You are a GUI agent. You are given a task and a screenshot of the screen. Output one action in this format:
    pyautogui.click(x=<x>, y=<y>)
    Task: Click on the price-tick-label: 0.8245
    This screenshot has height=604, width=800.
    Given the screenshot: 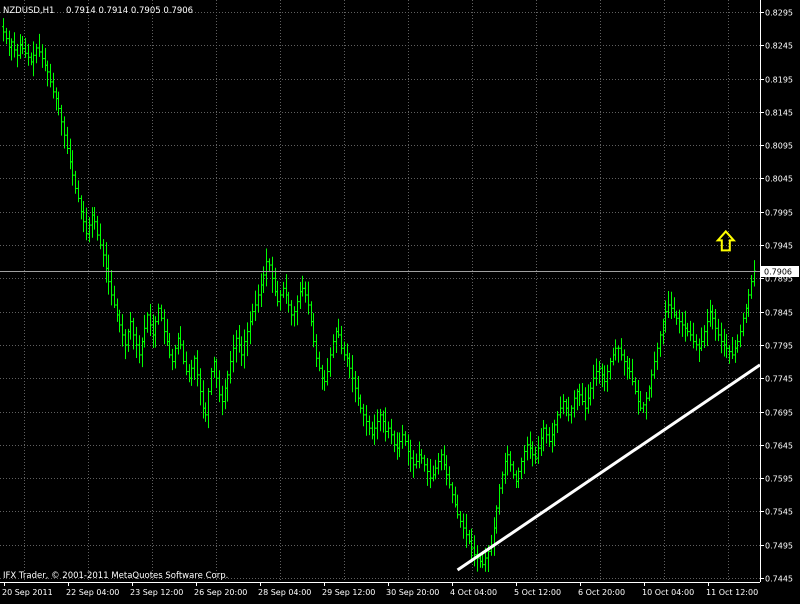 What is the action you would take?
    pyautogui.click(x=779, y=46)
    